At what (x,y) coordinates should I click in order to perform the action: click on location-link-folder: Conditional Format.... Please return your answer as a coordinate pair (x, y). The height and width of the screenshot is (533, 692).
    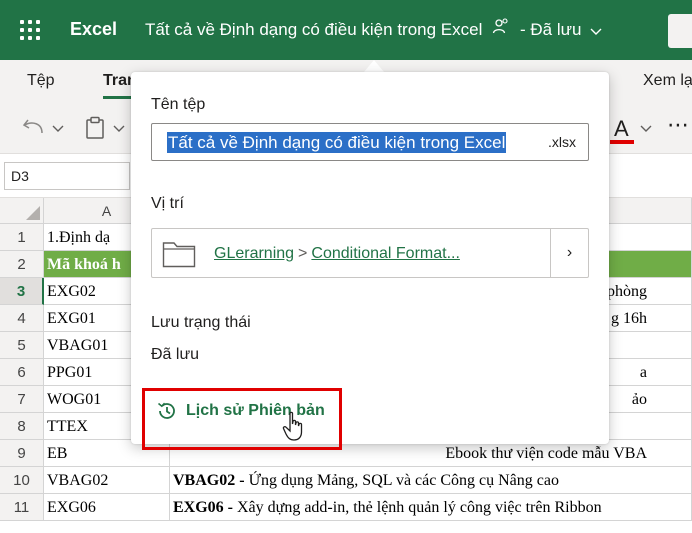
    Looking at the image, I should click on (385, 253).